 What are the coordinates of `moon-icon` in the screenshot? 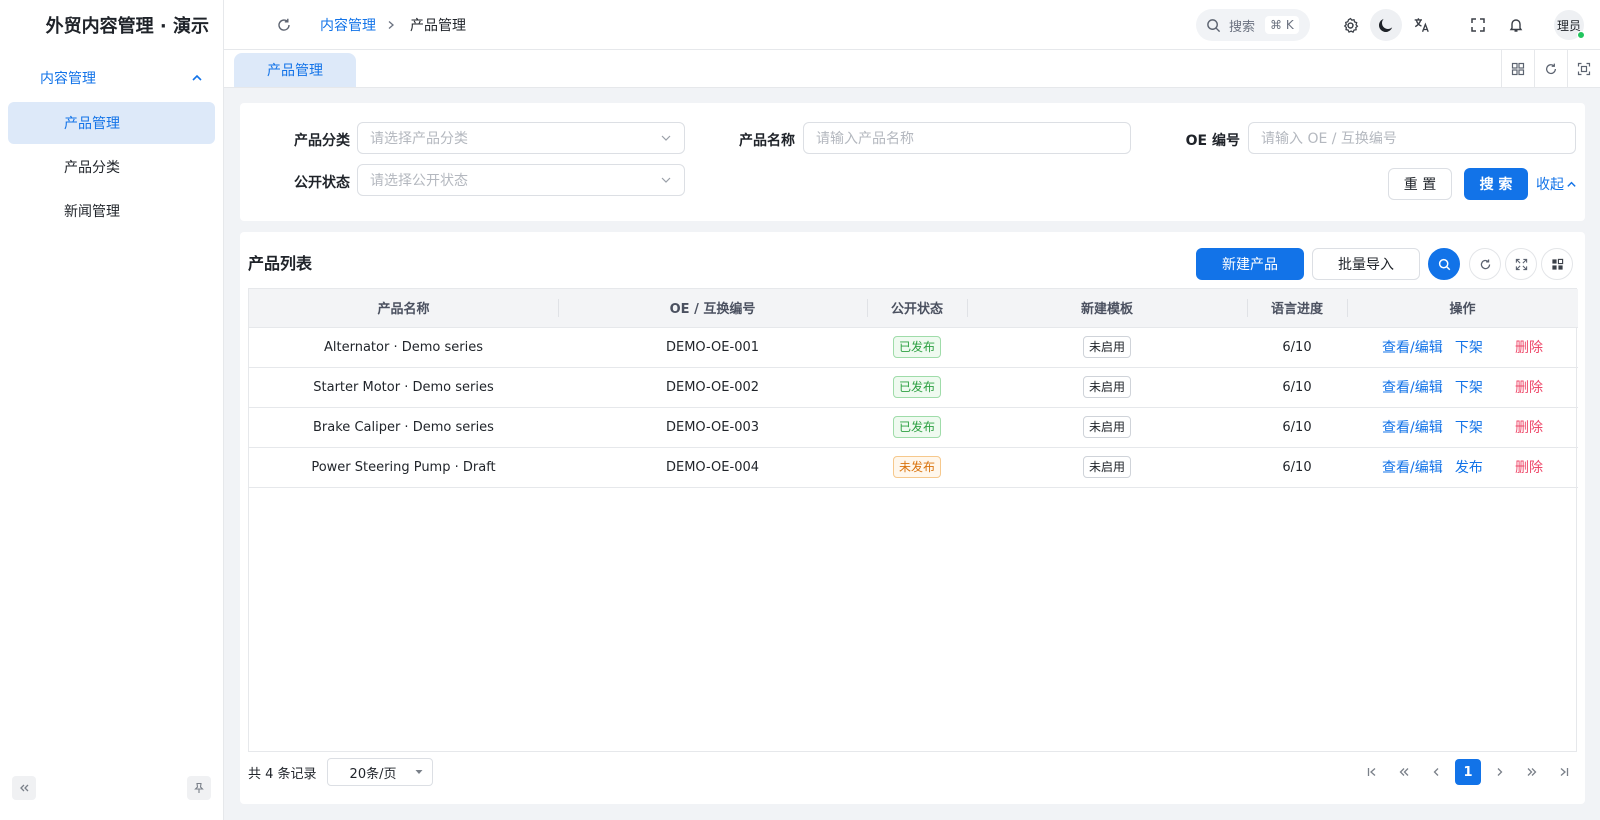 It's located at (1385, 25).